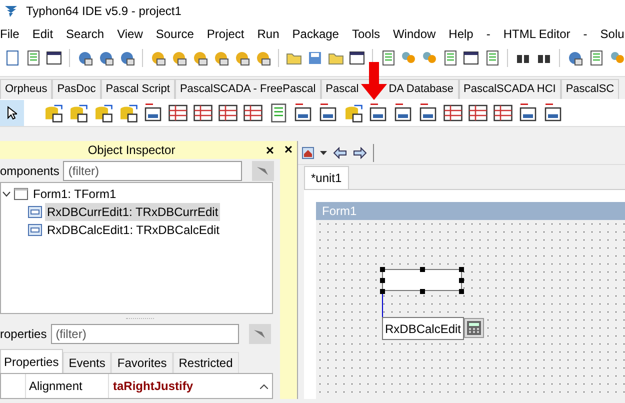  Describe the element at coordinates (461, 33) in the screenshot. I see `menu-item: Help` at that location.